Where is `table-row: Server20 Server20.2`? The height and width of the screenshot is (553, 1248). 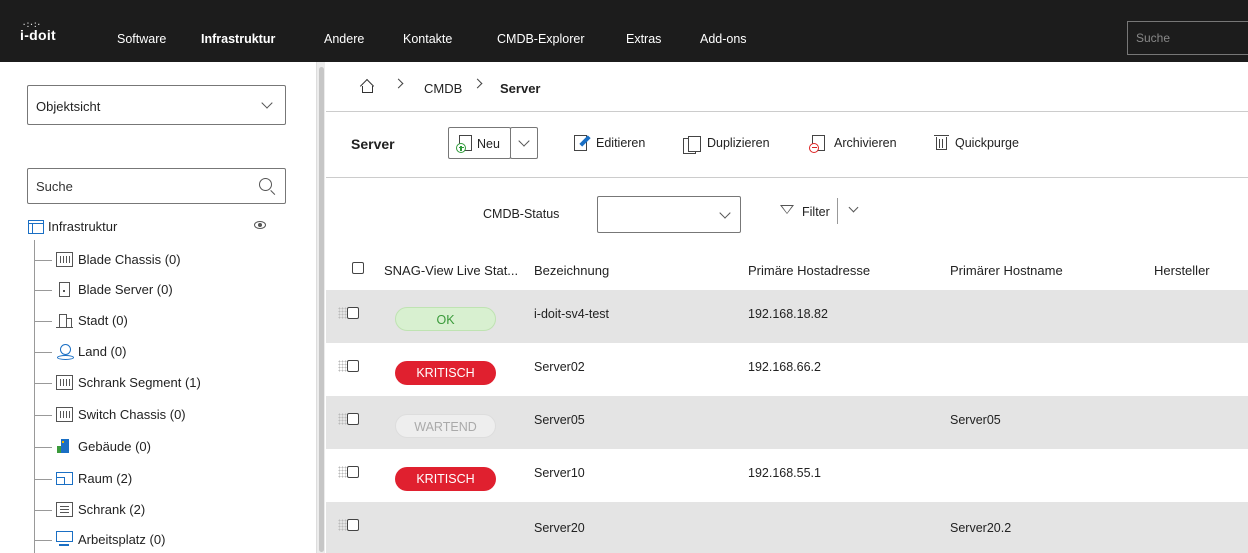
table-row: Server20 Server20.2 is located at coordinates (787, 527).